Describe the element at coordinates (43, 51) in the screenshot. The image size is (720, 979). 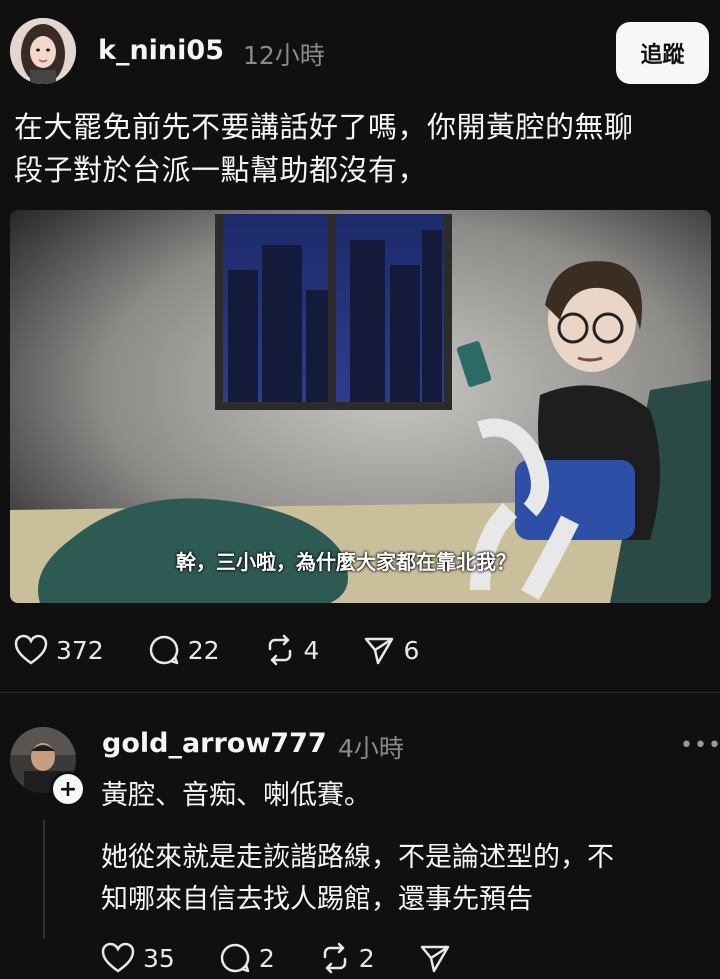
I see `author-avatar` at that location.